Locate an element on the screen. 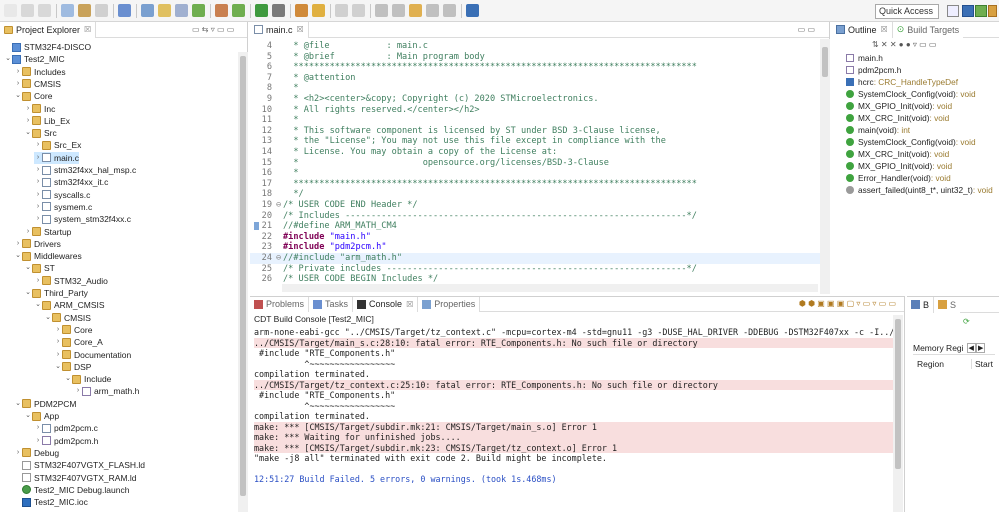 The height and width of the screenshot is (512, 999). tree-item: › CMSIS is located at coordinates (37, 84).